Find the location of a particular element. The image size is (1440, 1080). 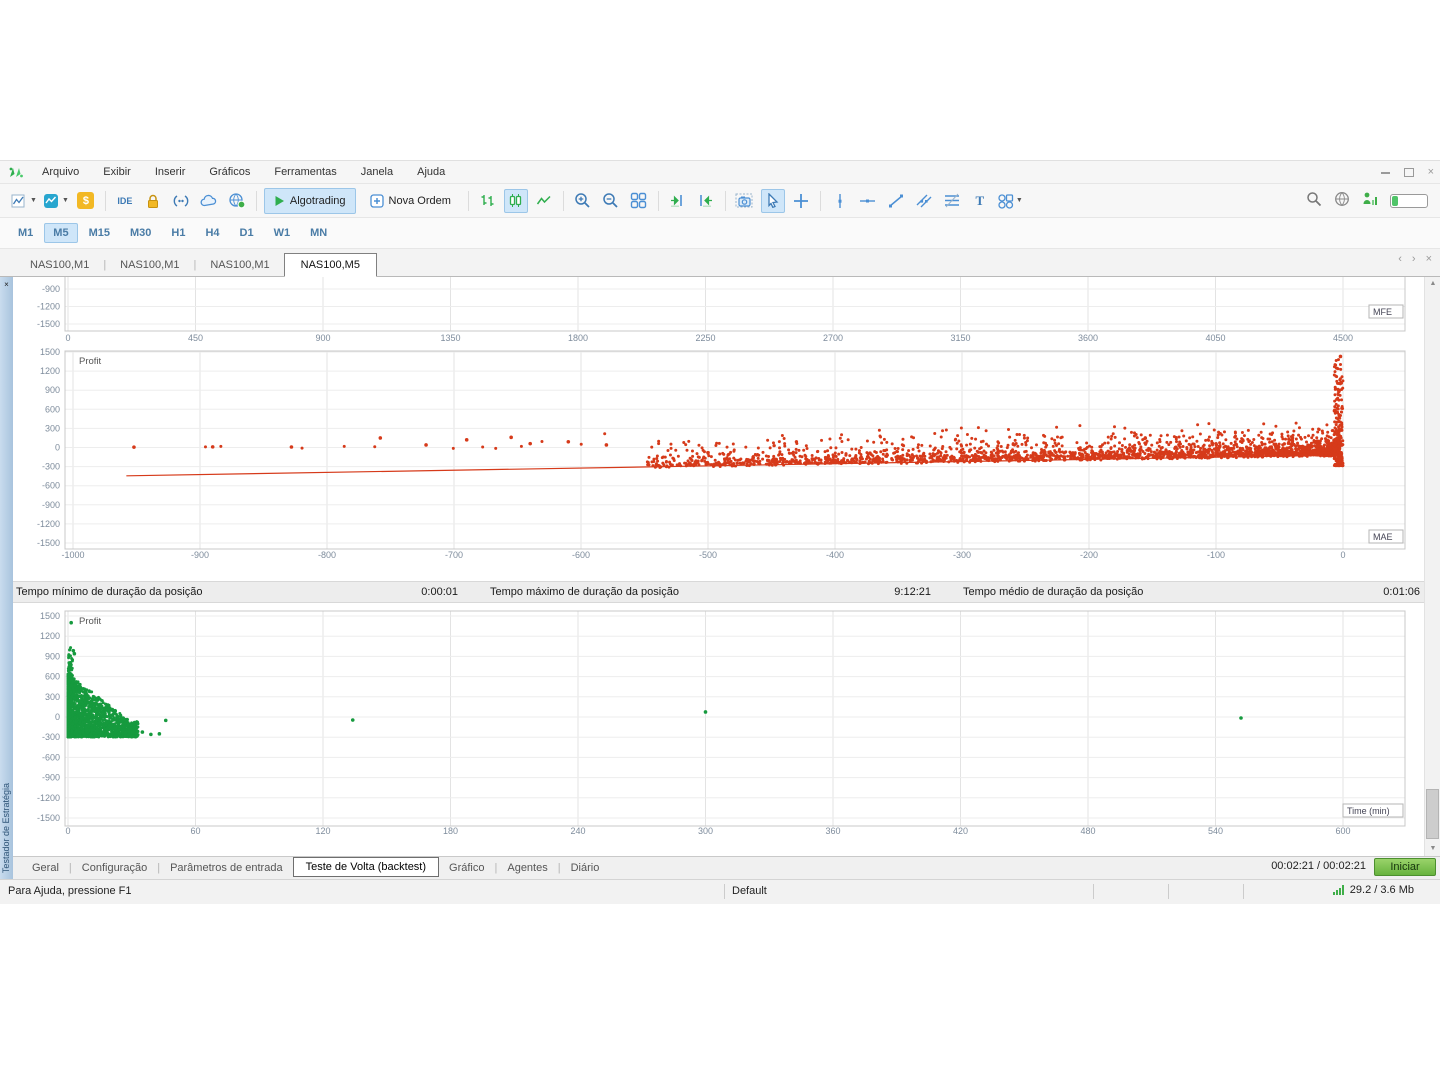

tester-tab-configuracao: Configuração is located at coordinates (114, 868).